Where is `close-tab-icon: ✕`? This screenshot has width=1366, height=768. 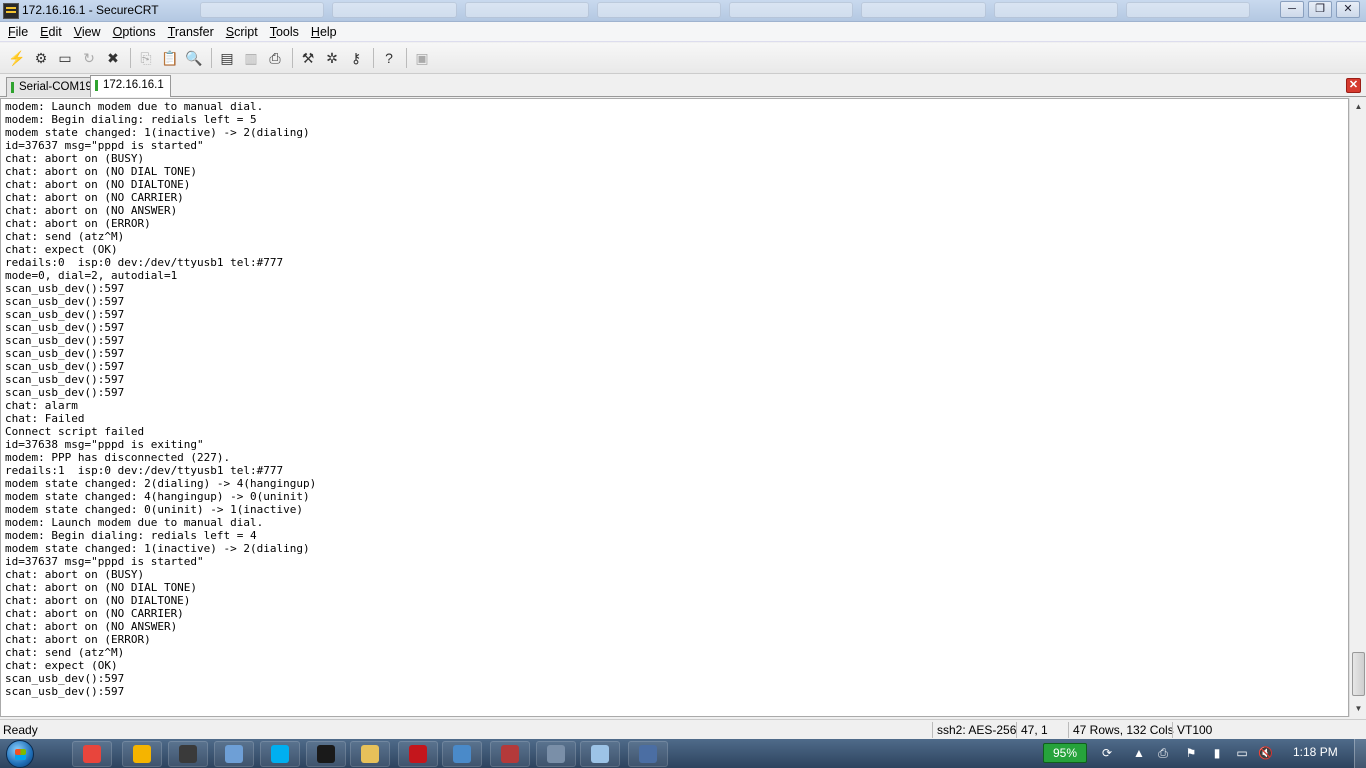 close-tab-icon: ✕ is located at coordinates (1353, 85).